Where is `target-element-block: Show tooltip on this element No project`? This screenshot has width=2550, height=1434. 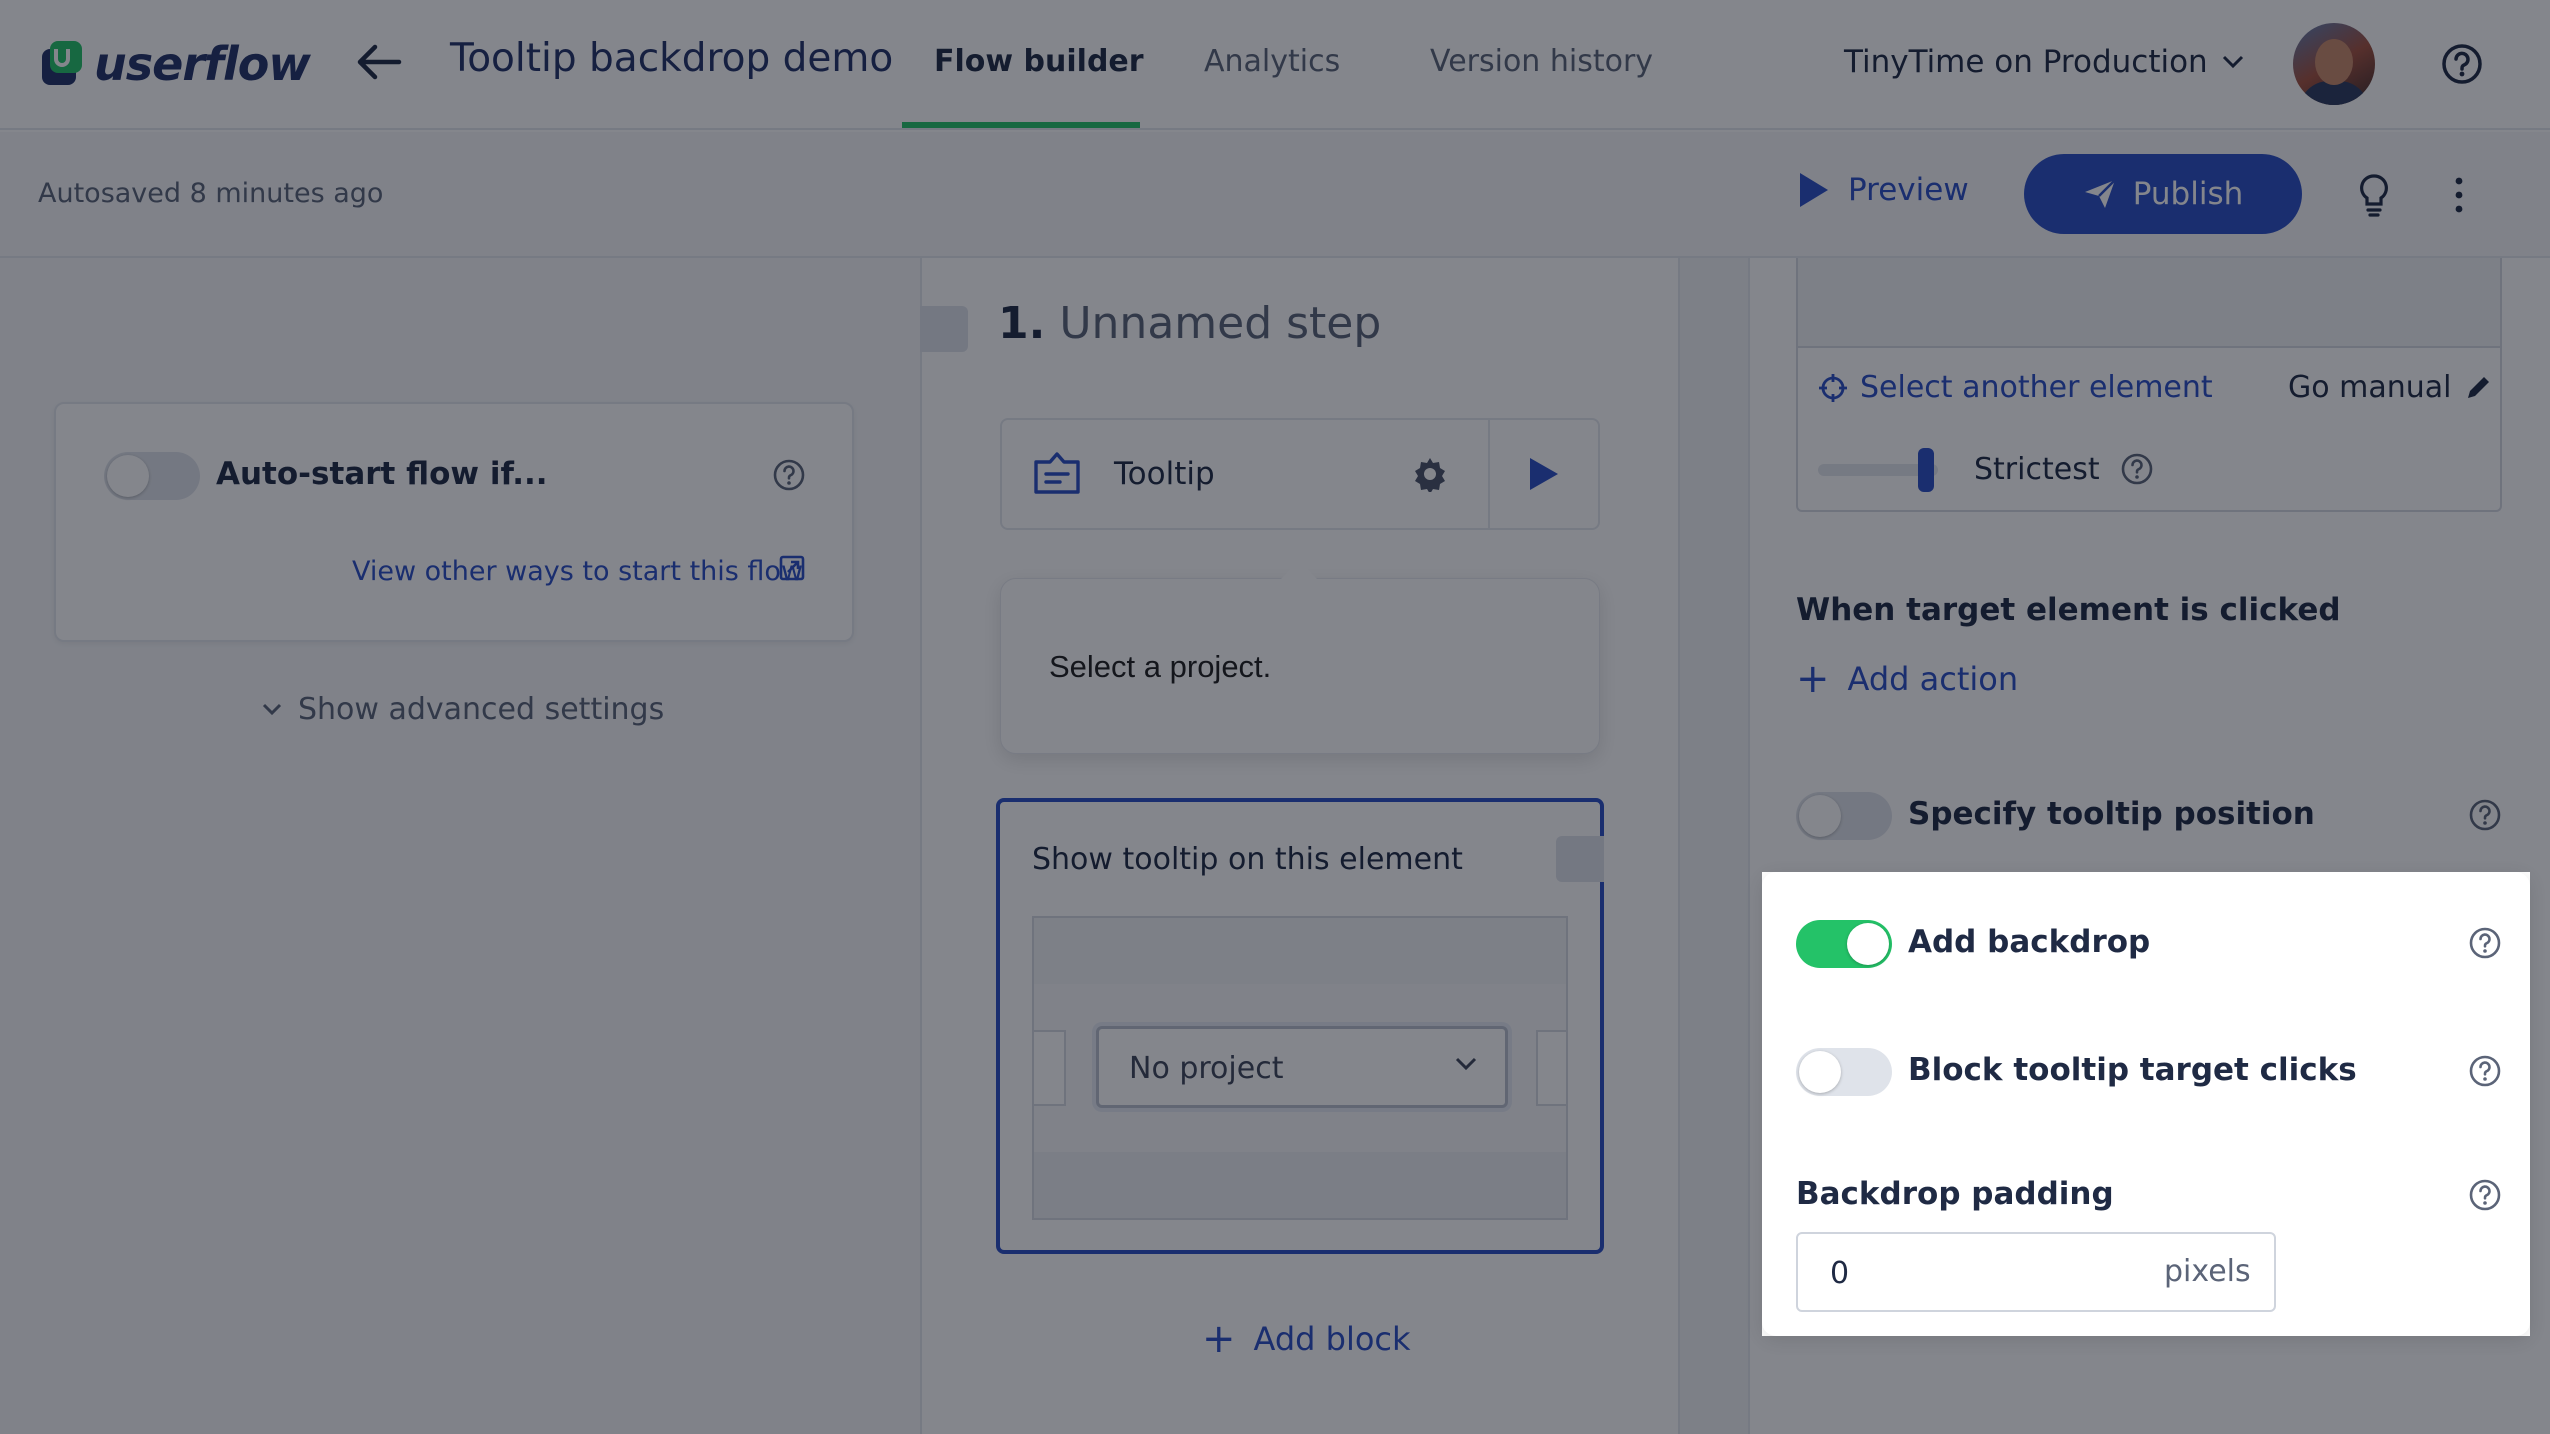
target-element-block: Show tooltip on this element No project is located at coordinates (1300, 1026).